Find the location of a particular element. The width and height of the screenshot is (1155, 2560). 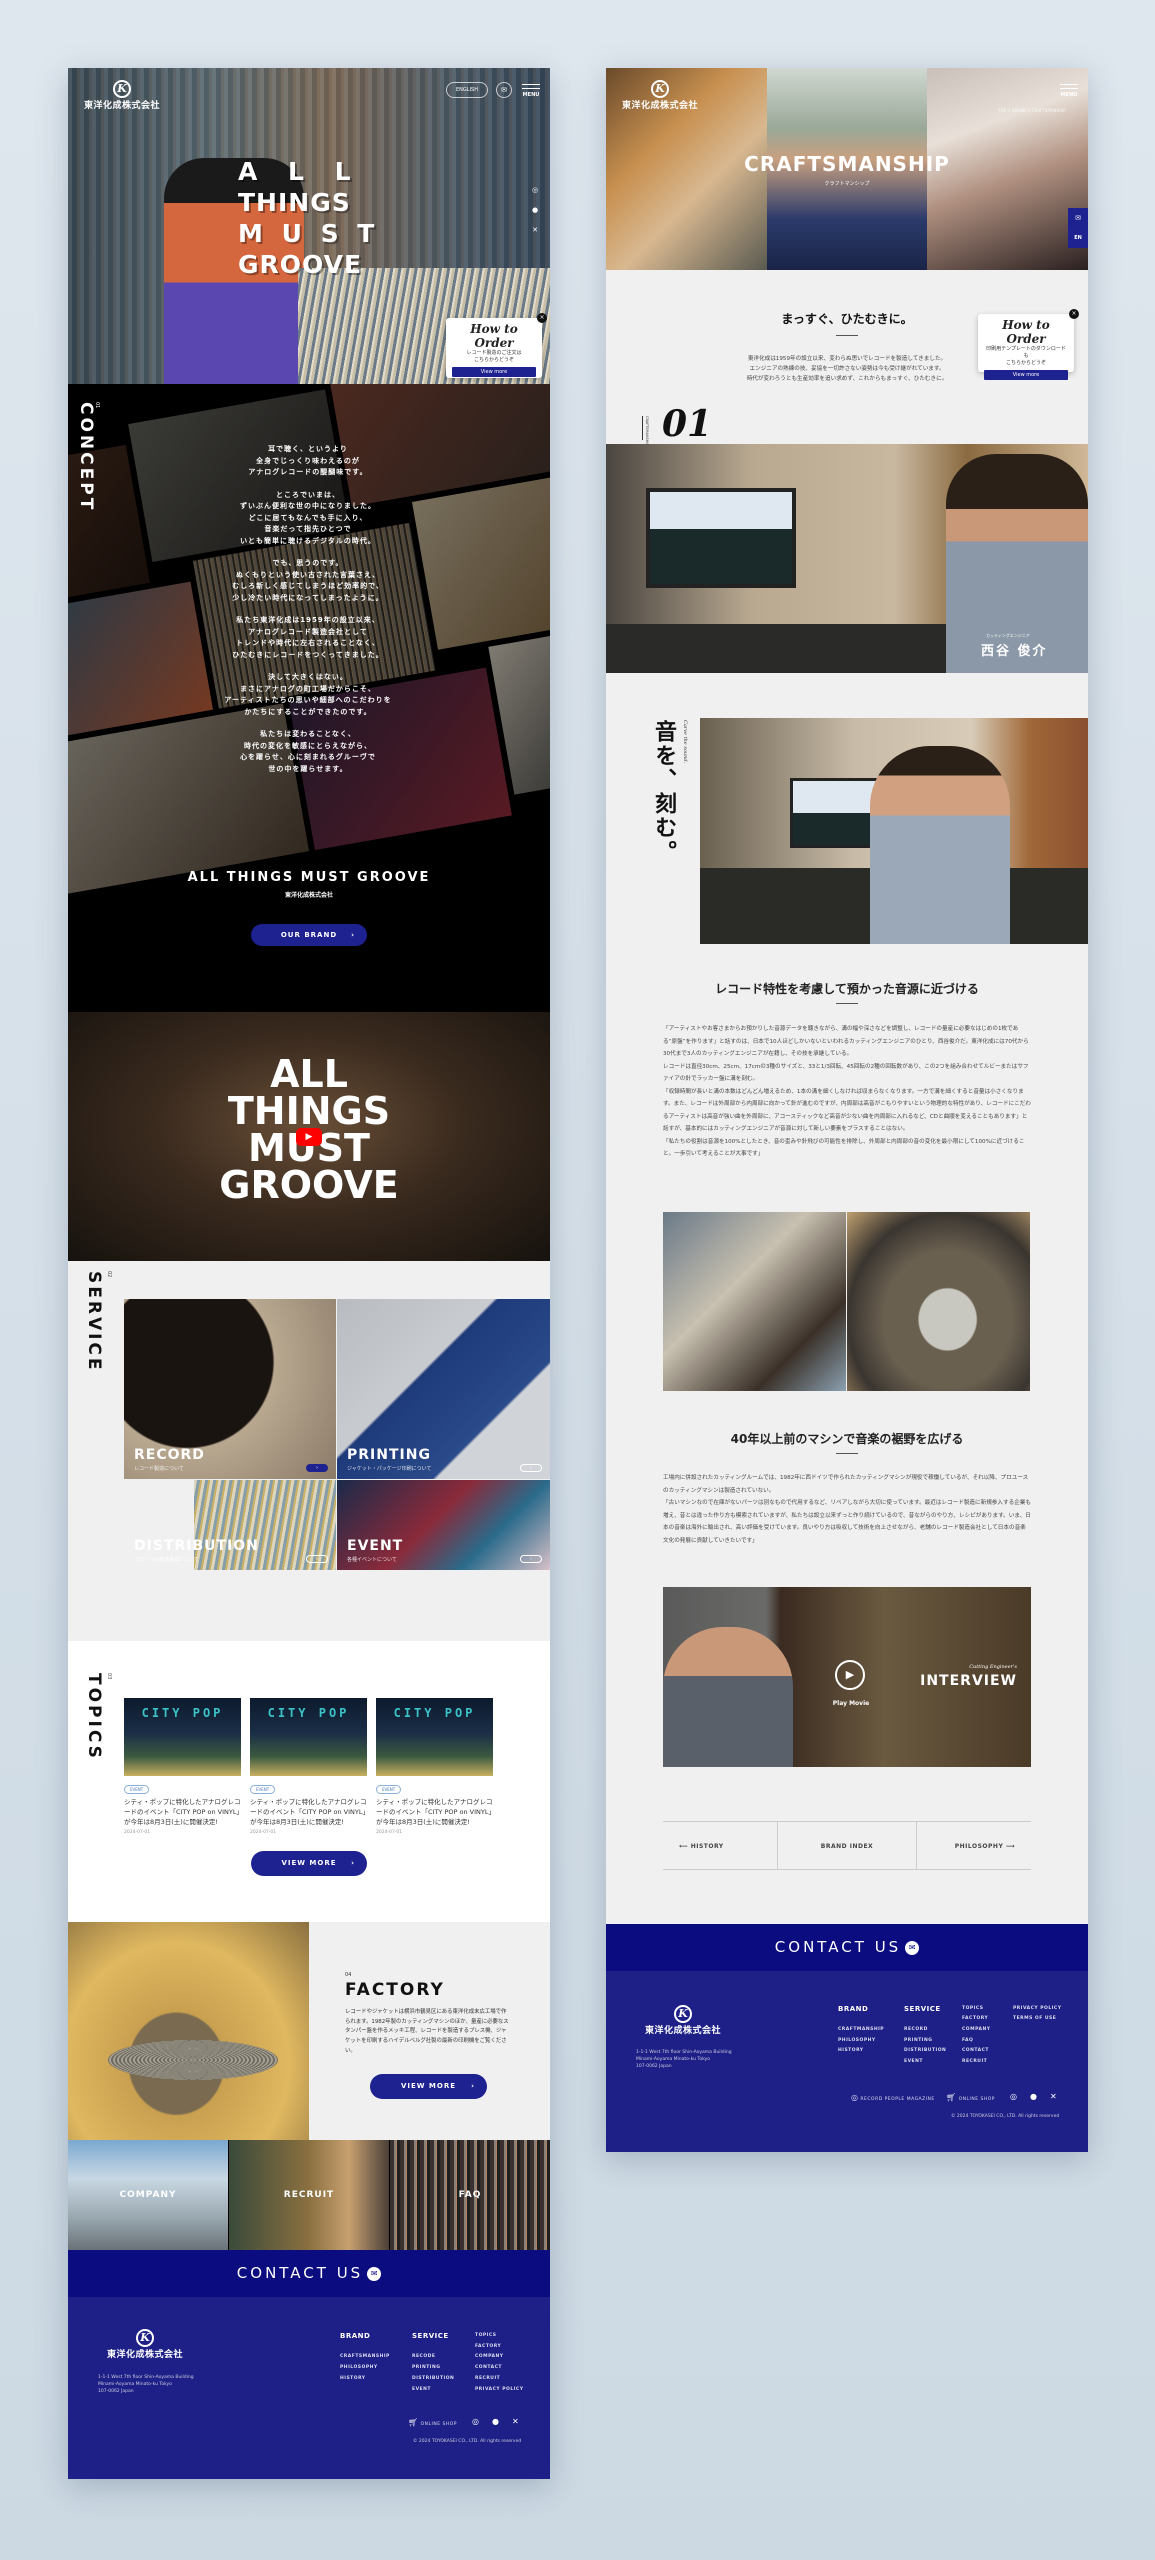

topics-view-more-button: VIEW MORE › is located at coordinates (309, 1863).